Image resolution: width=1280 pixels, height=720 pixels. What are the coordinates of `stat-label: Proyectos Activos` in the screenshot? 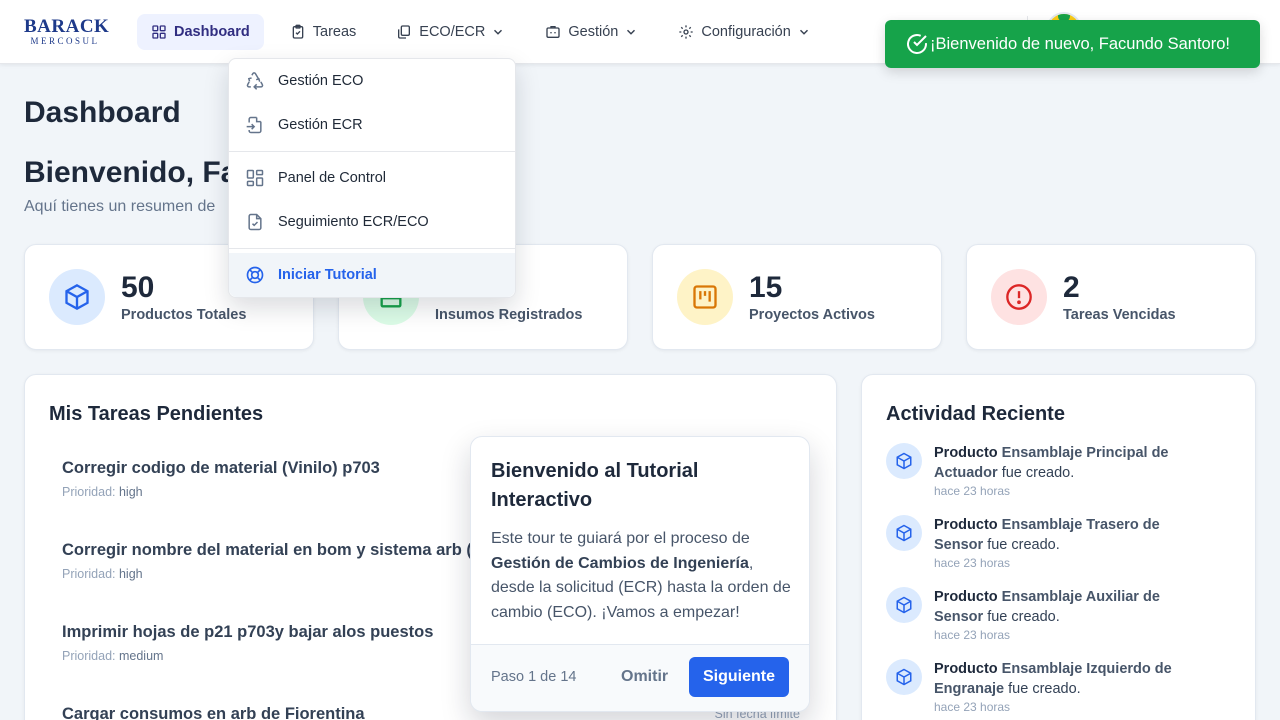 It's located at (812, 315).